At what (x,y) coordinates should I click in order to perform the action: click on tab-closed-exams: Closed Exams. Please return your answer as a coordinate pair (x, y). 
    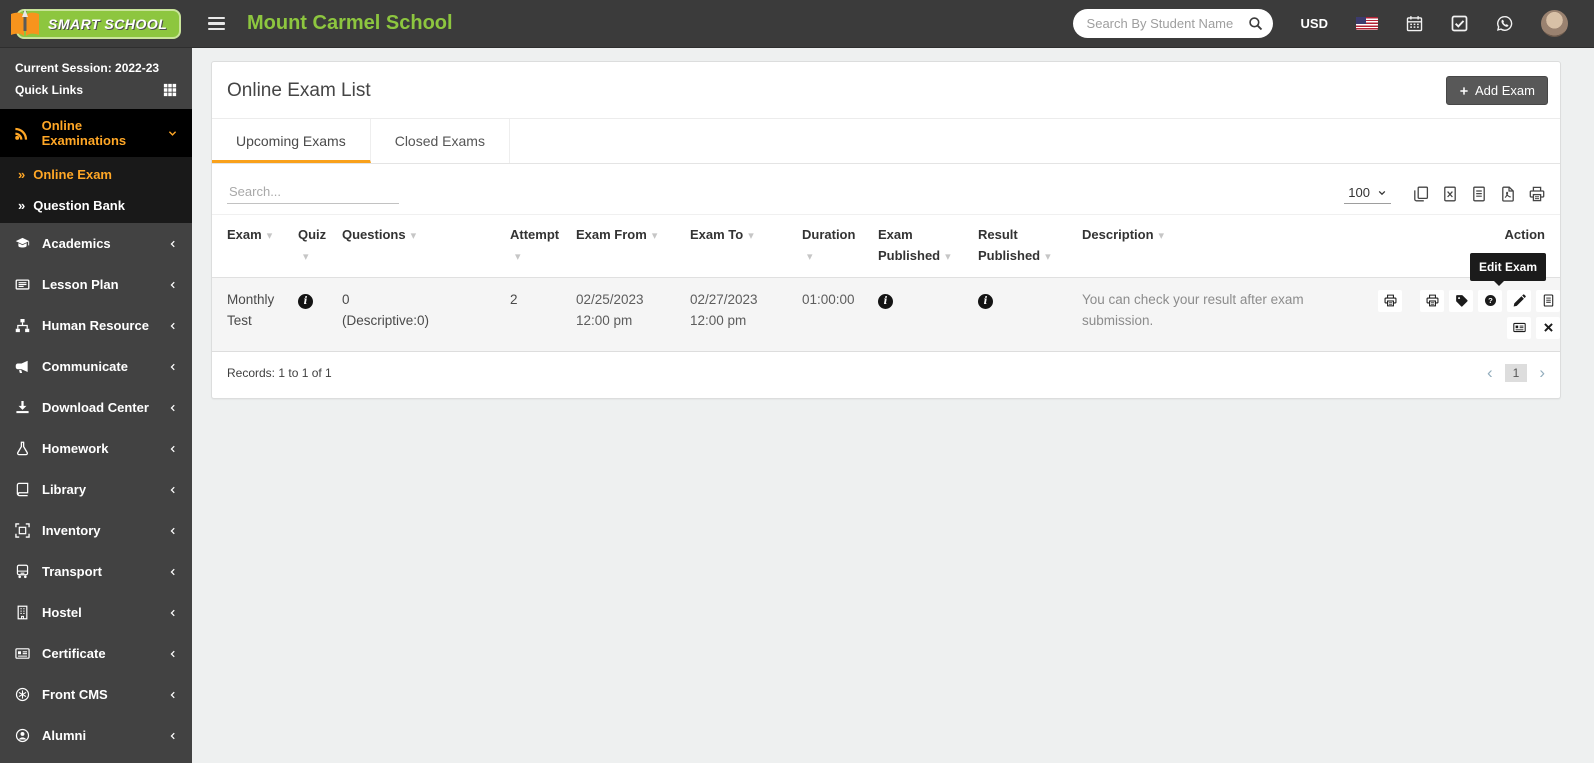
    Looking at the image, I should click on (440, 141).